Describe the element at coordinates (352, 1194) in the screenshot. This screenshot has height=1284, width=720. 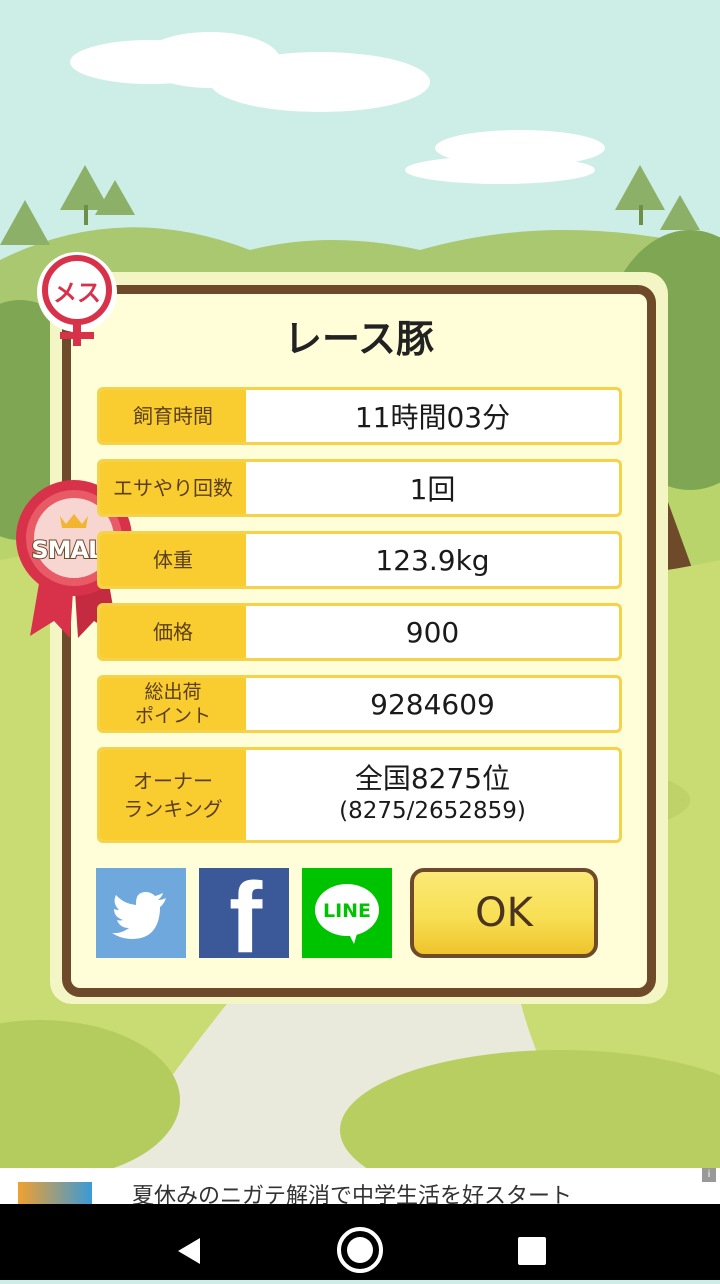
I see `ad-text: 夏休みのニガテ解消で中学生活を好スタート` at that location.